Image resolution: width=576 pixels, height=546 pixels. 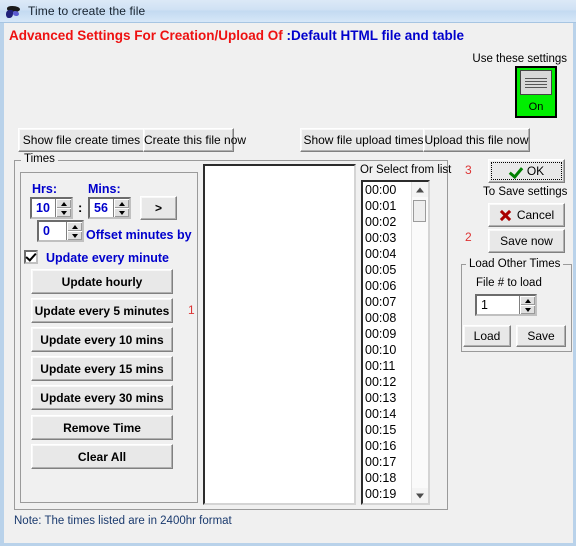 What do you see at coordinates (505, 215) in the screenshot?
I see `close-x-icon` at bounding box center [505, 215].